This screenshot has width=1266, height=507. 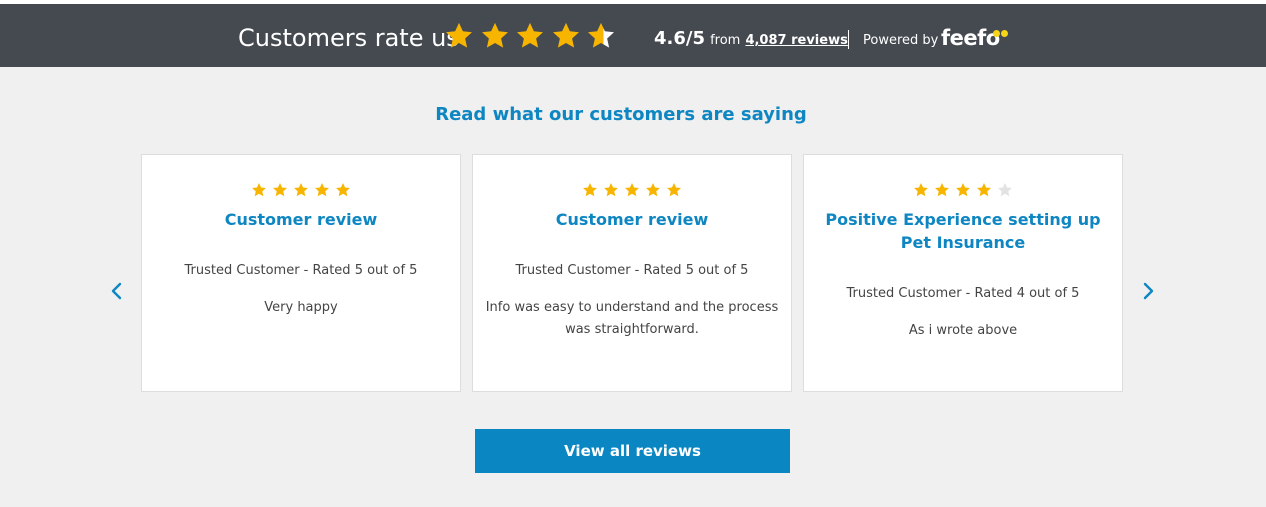 I want to click on chevron-left-icon, so click(x=116, y=291).